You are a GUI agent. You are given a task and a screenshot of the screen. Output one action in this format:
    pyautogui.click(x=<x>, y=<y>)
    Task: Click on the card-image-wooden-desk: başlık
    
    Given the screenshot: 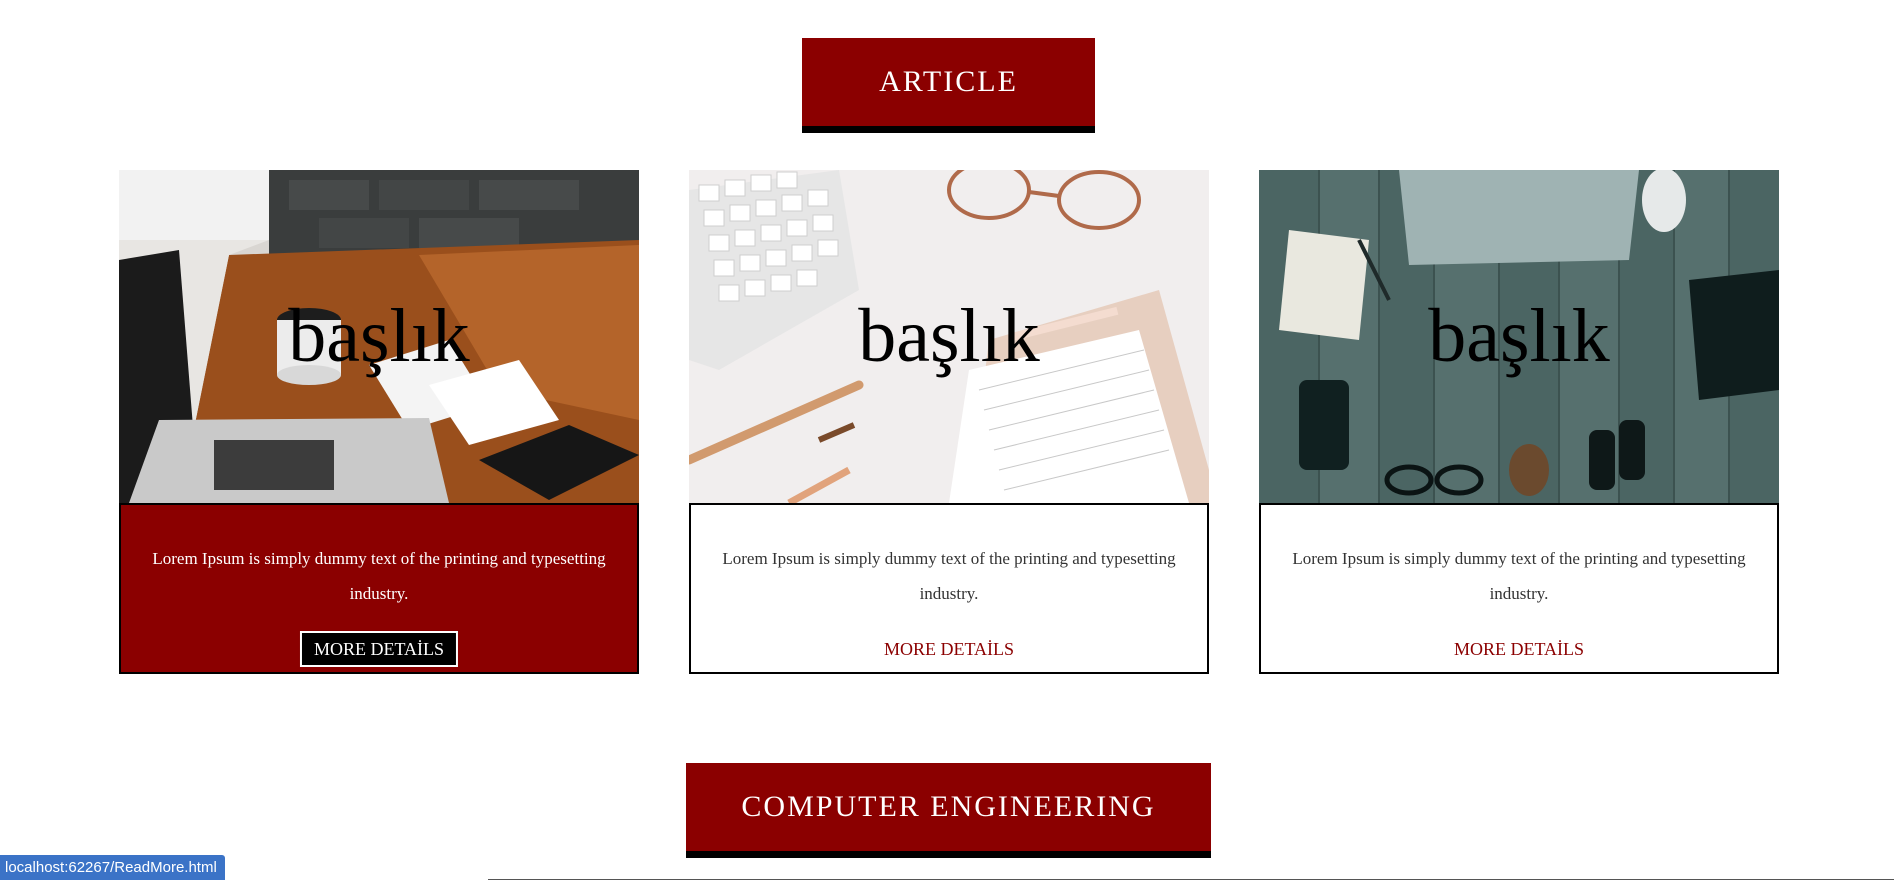 What is the action you would take?
    pyautogui.click(x=1519, y=336)
    